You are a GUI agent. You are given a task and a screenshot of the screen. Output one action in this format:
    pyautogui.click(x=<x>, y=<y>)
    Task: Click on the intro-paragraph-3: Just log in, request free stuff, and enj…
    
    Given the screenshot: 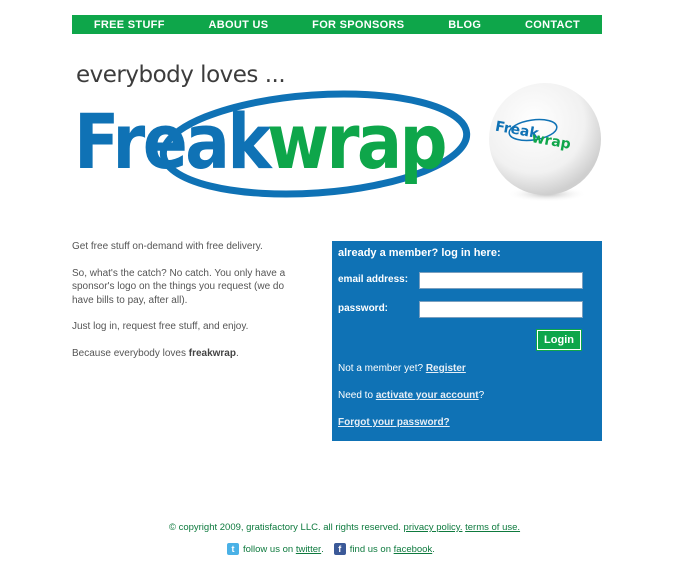 What is the action you would take?
    pyautogui.click(x=160, y=326)
    